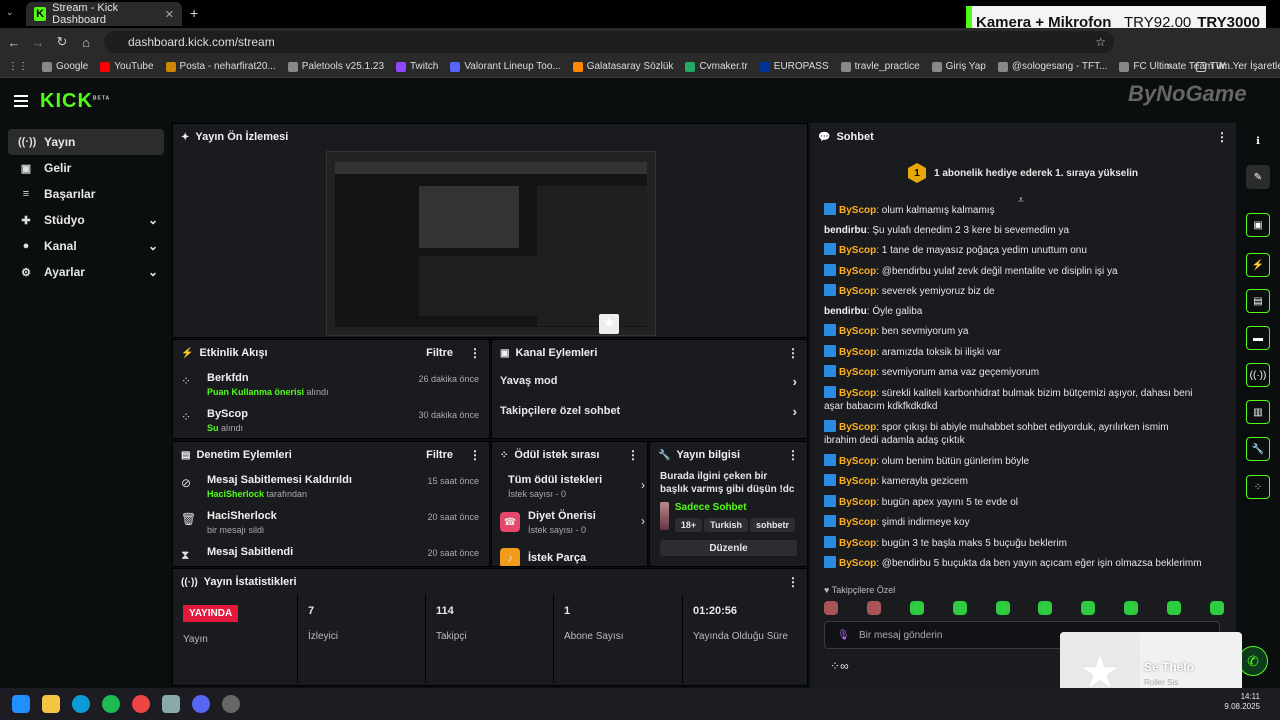 The width and height of the screenshot is (1280, 720). I want to click on reward-row-diet: ☎ Diyet Önerisi İstek sayısı - 0 ›, so click(569, 522).